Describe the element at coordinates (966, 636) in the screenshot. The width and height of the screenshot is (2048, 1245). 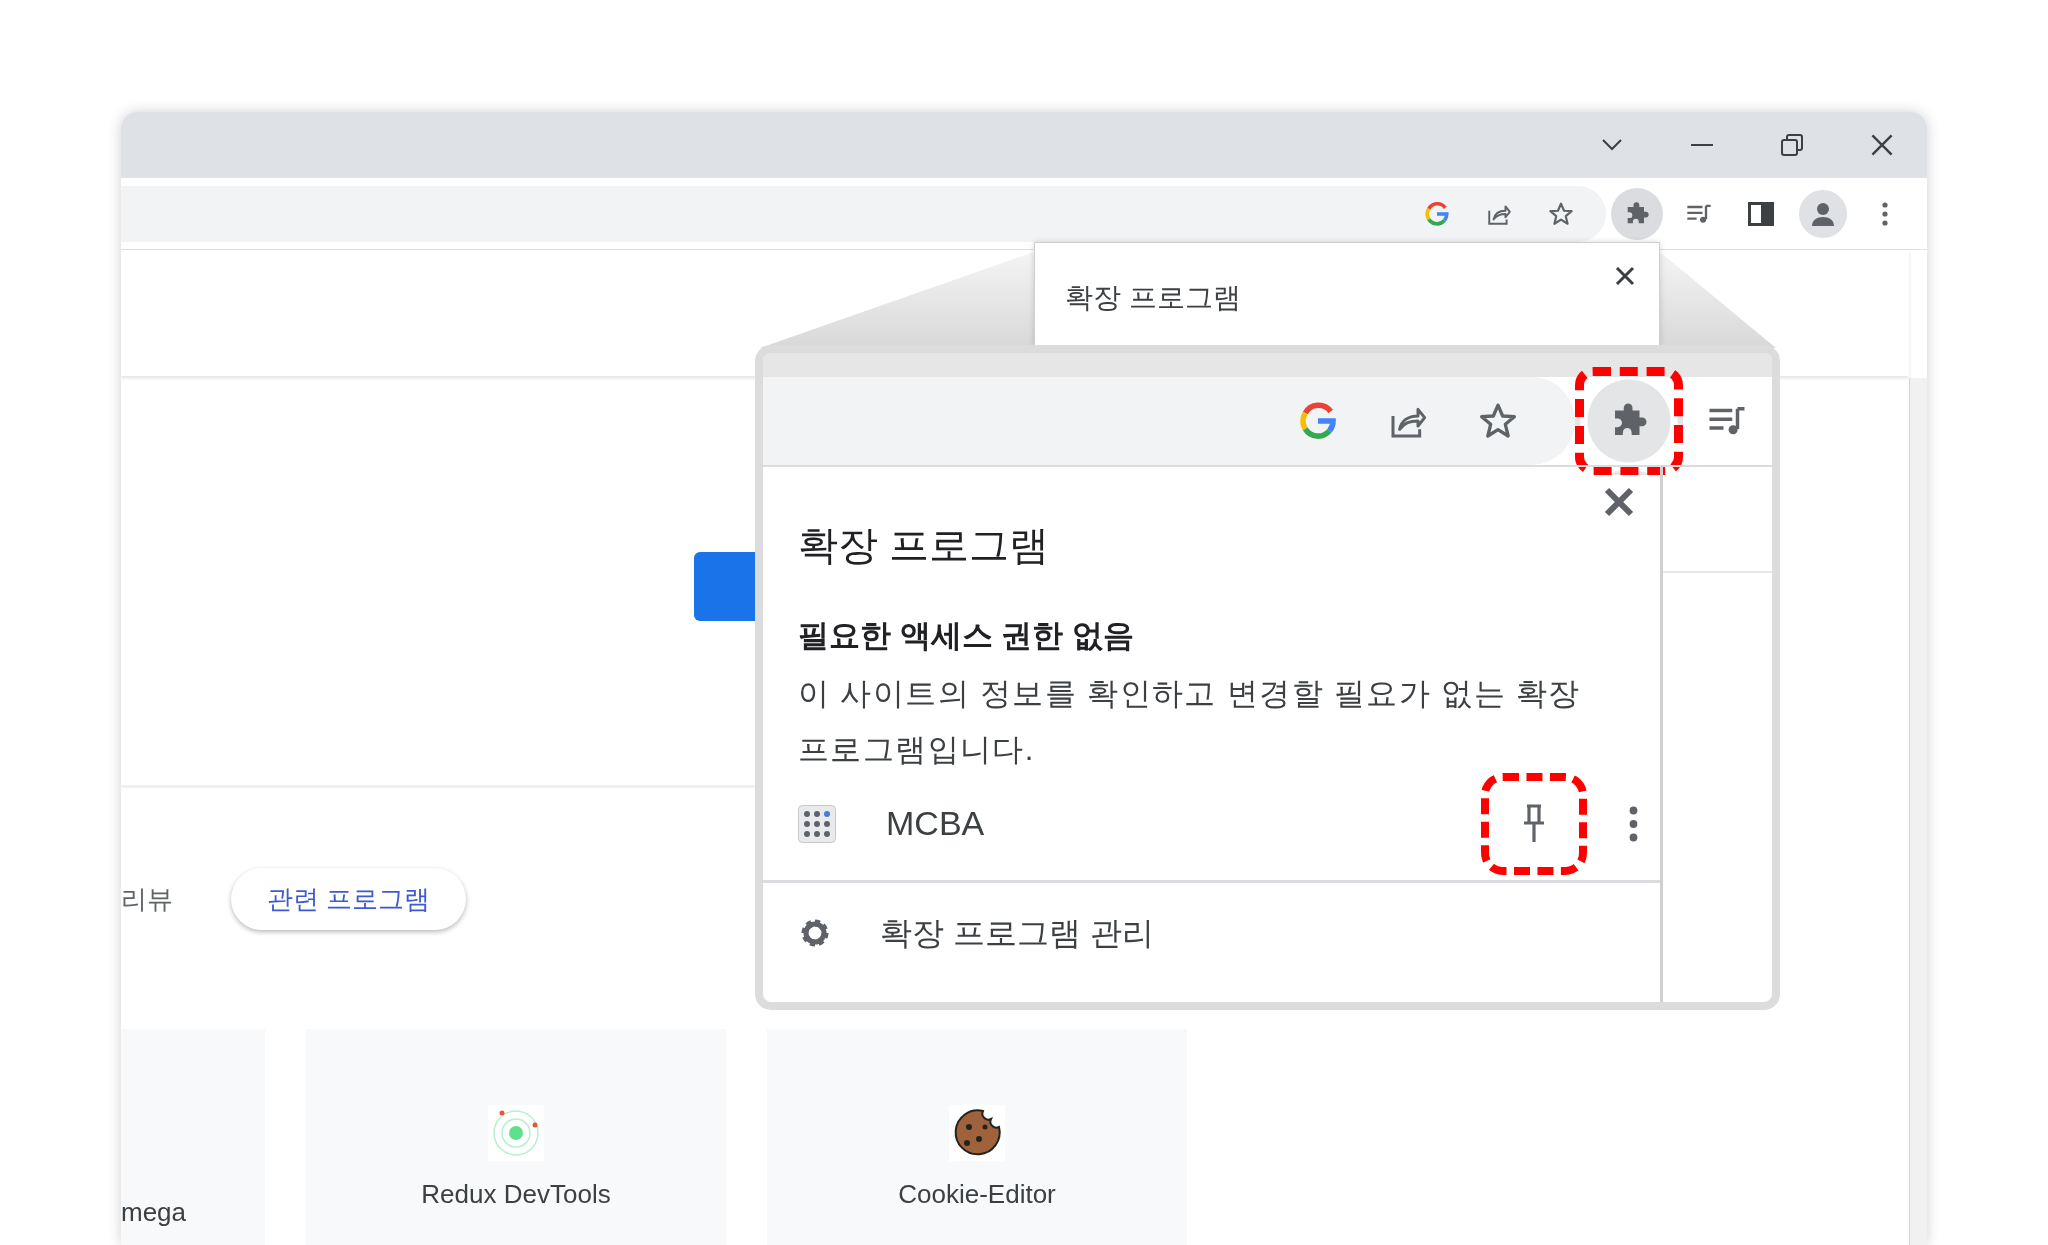
I see `section-heading: 필요한 액세스 권한 없음` at that location.